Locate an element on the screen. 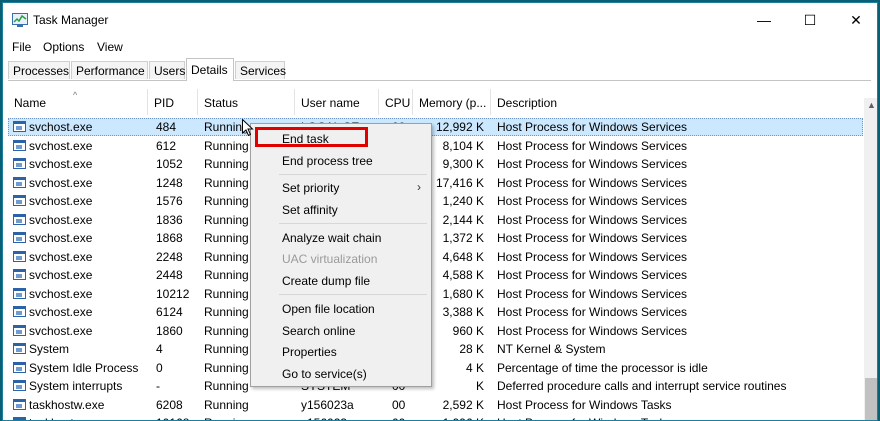 The width and height of the screenshot is (880, 421). tab-details: Details is located at coordinates (210, 69).